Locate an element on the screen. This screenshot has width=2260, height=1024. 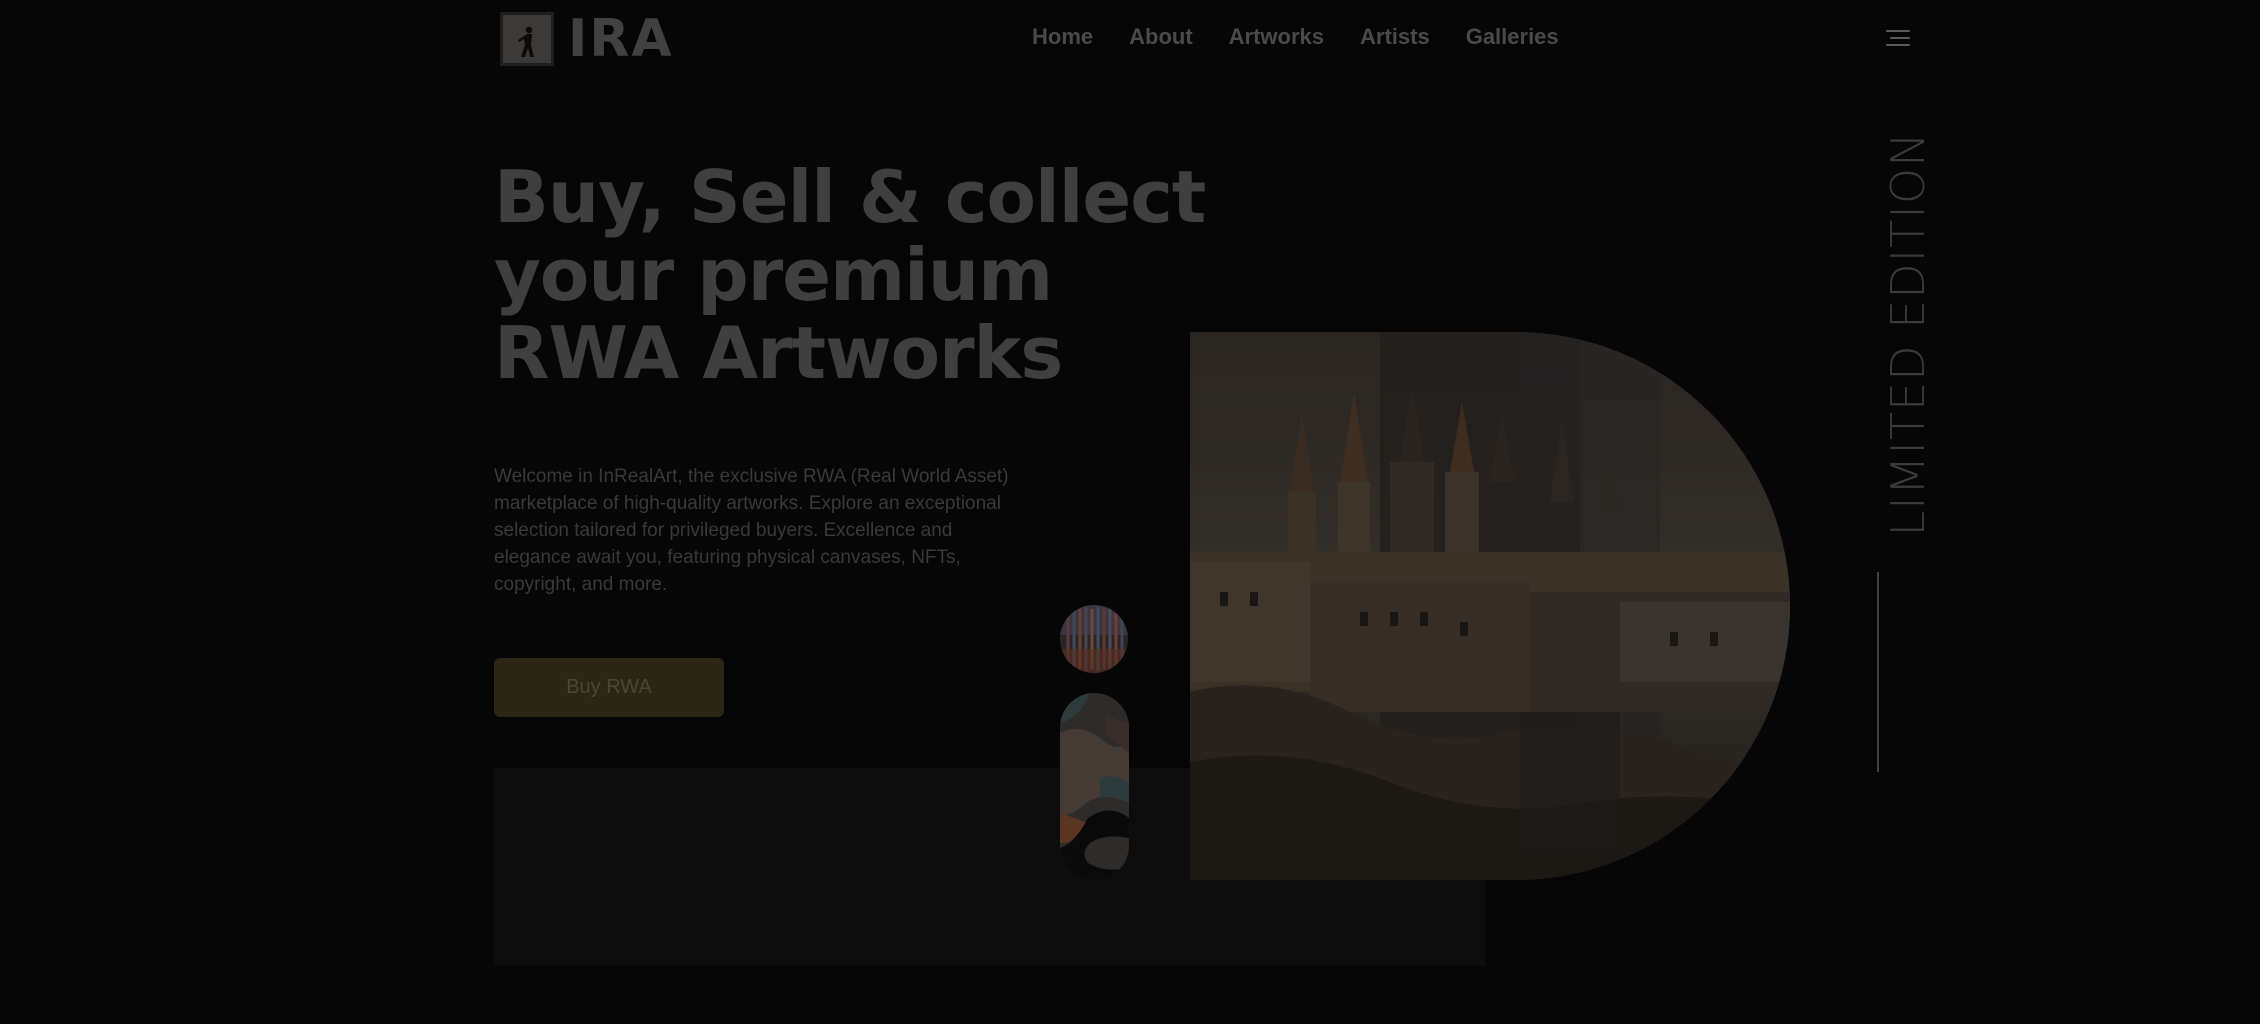
limited-edition-text: LIMITED EDITION is located at coordinates (1908, 334).